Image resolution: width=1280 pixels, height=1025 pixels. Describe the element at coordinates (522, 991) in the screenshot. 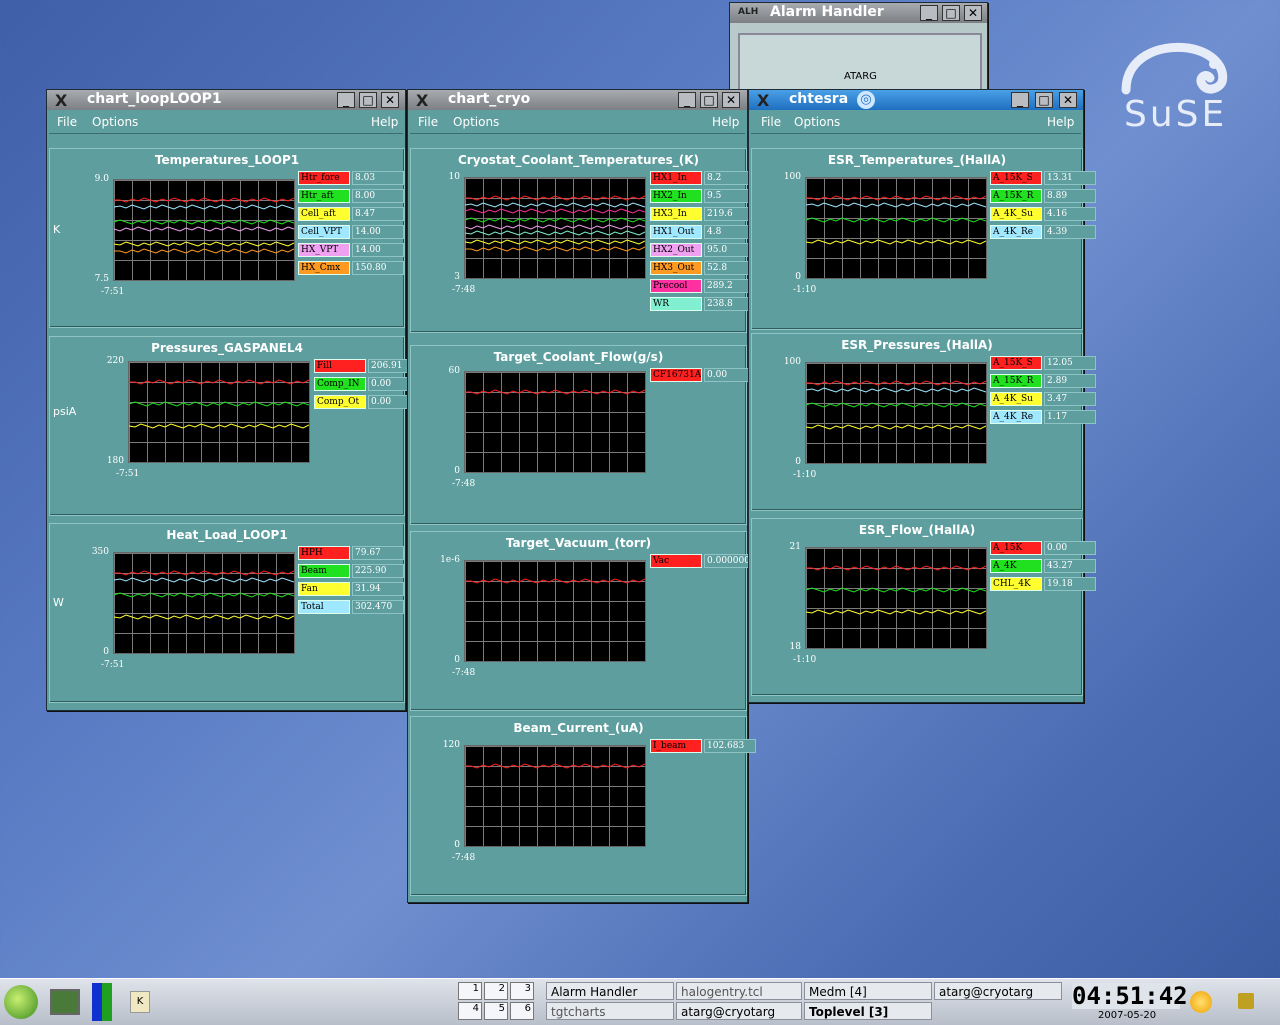

I see `pager-desktop-3: 3` at that location.